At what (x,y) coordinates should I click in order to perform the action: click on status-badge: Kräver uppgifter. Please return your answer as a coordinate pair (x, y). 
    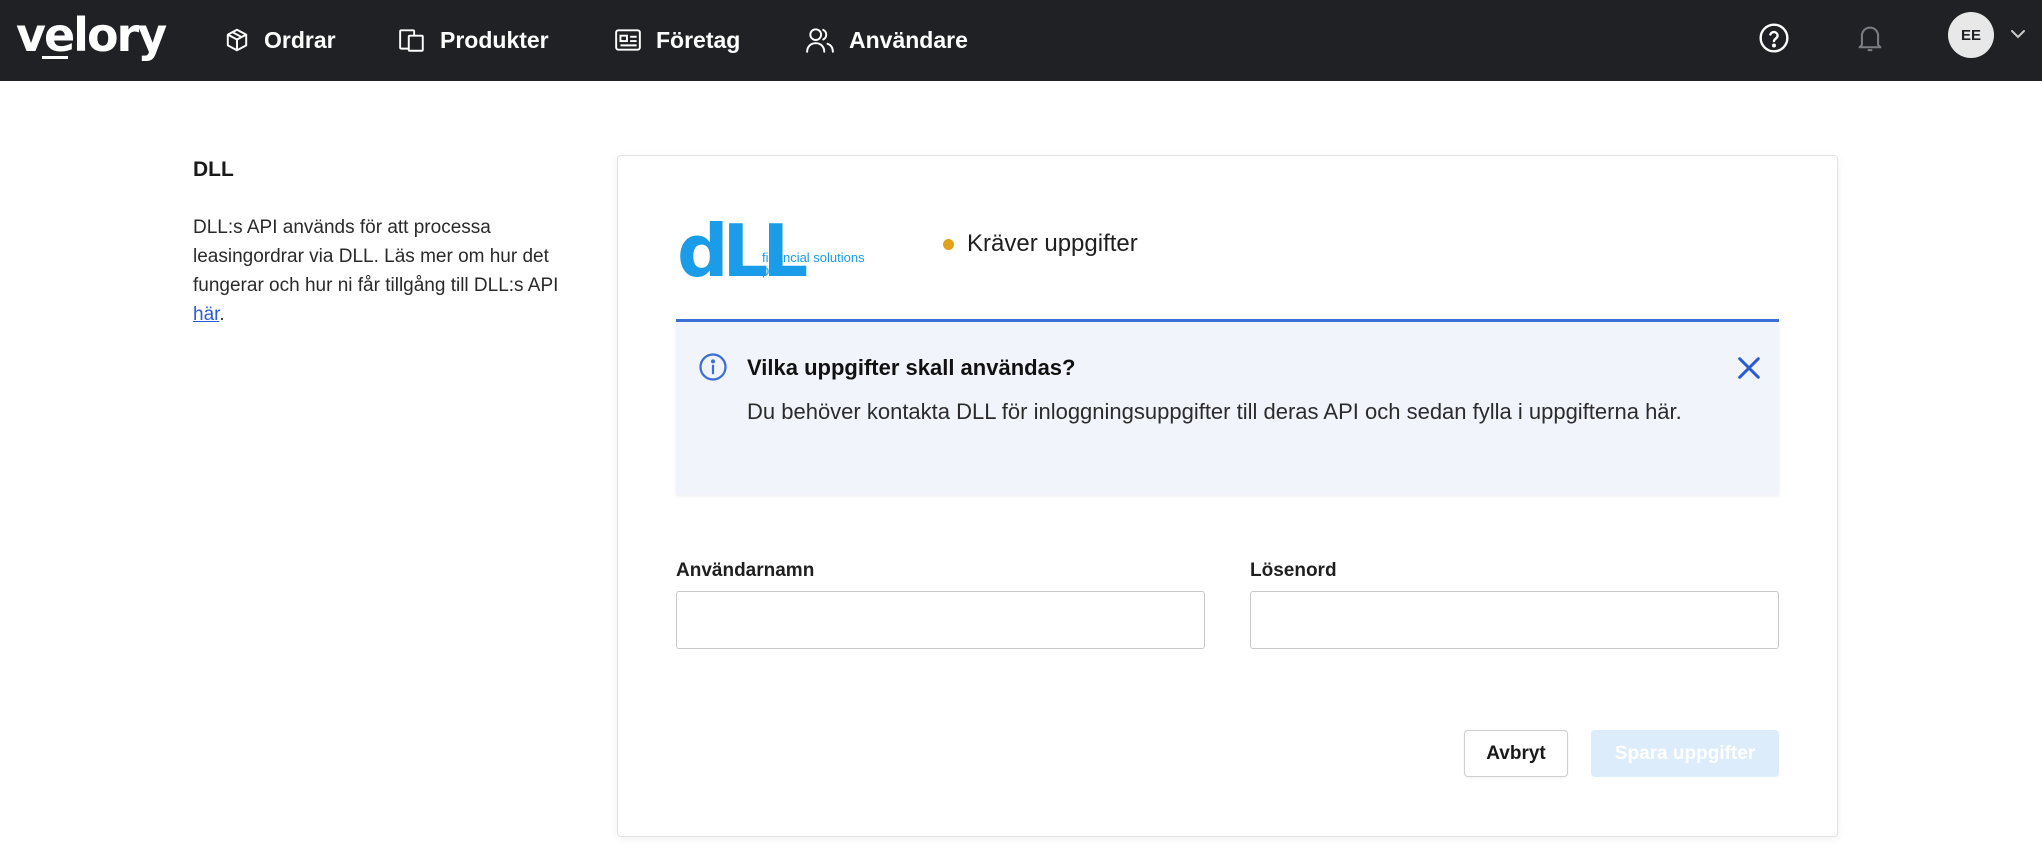
    Looking at the image, I should click on (1040, 244).